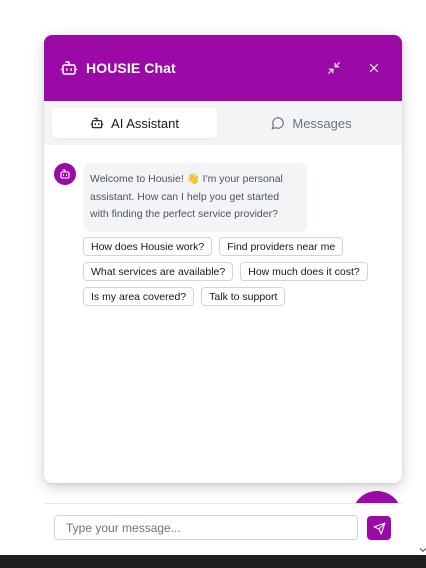 This screenshot has width=426, height=568. I want to click on send-icon, so click(379, 528).